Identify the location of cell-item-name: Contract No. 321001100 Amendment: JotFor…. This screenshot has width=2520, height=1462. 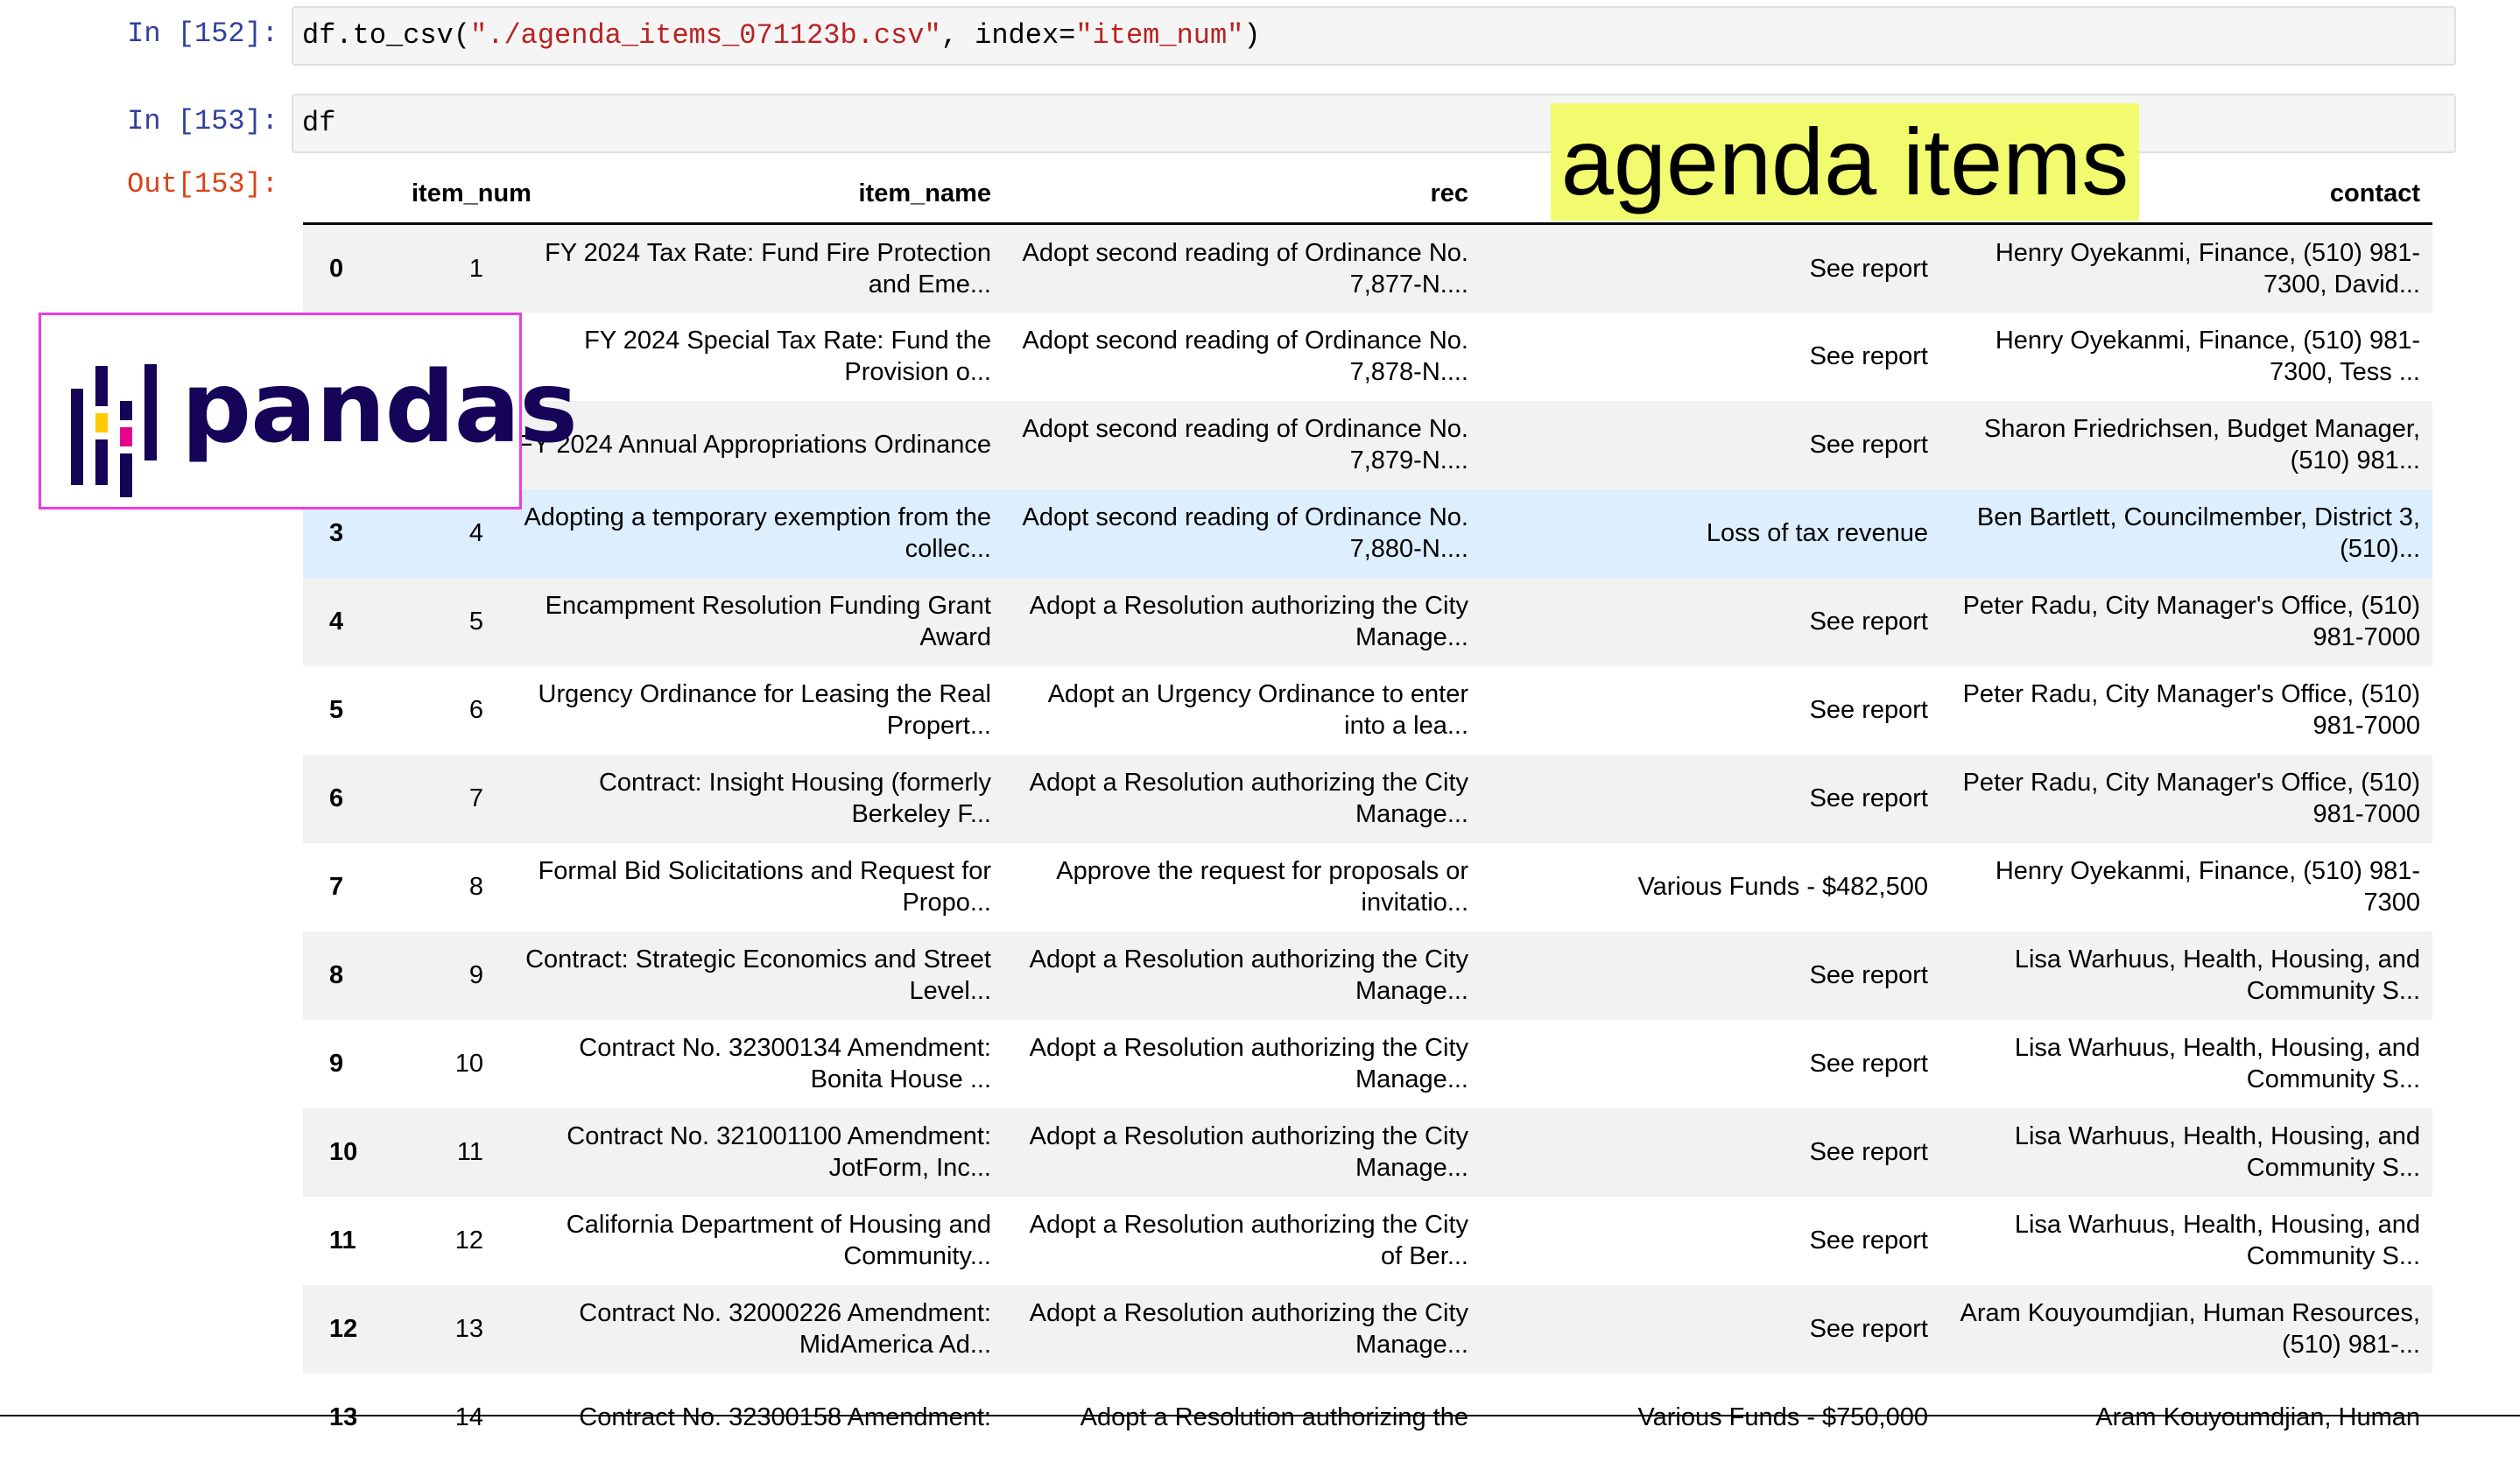
(779, 1152).